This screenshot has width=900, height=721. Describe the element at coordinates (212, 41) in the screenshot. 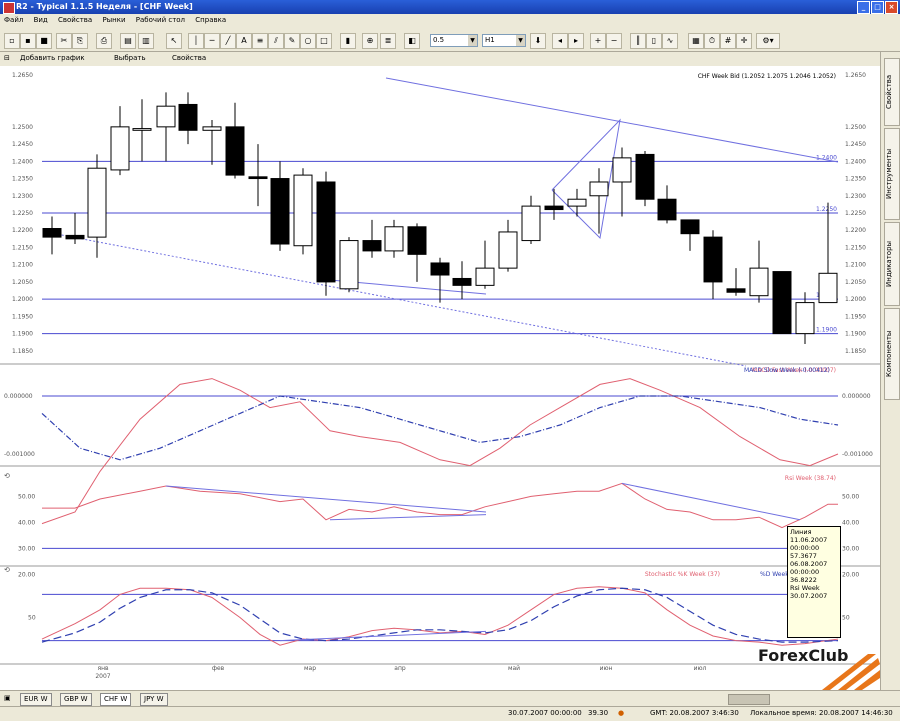

I see `hline-icon: ─` at that location.